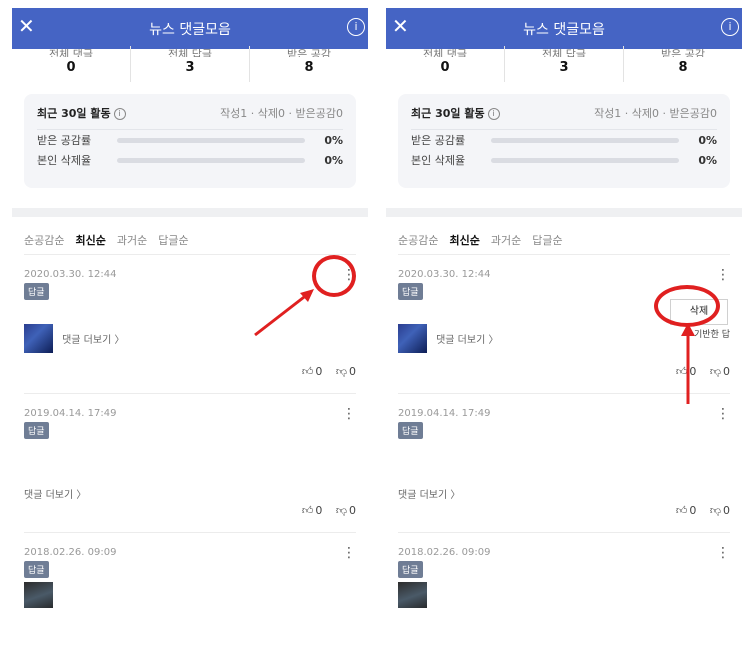 The image size is (755, 648). I want to click on annotation-arrow-left, so click(284, 313).